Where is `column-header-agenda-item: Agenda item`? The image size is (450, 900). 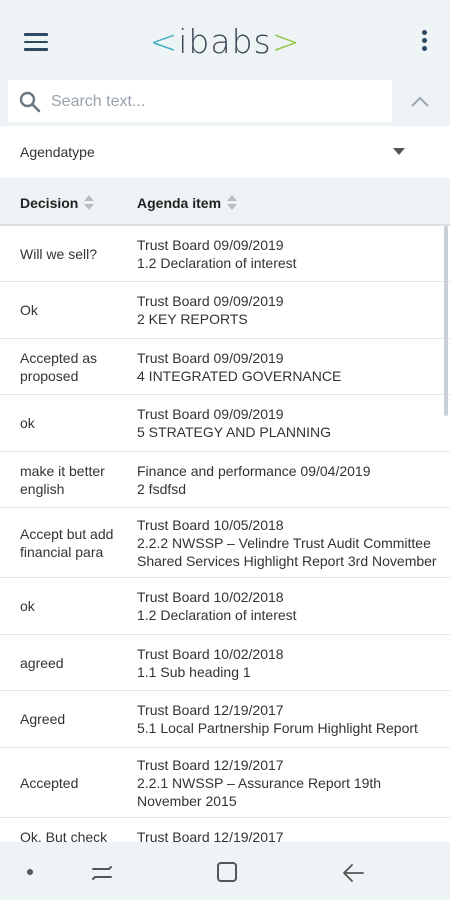
column-header-agenda-item: Agenda item is located at coordinates (187, 203).